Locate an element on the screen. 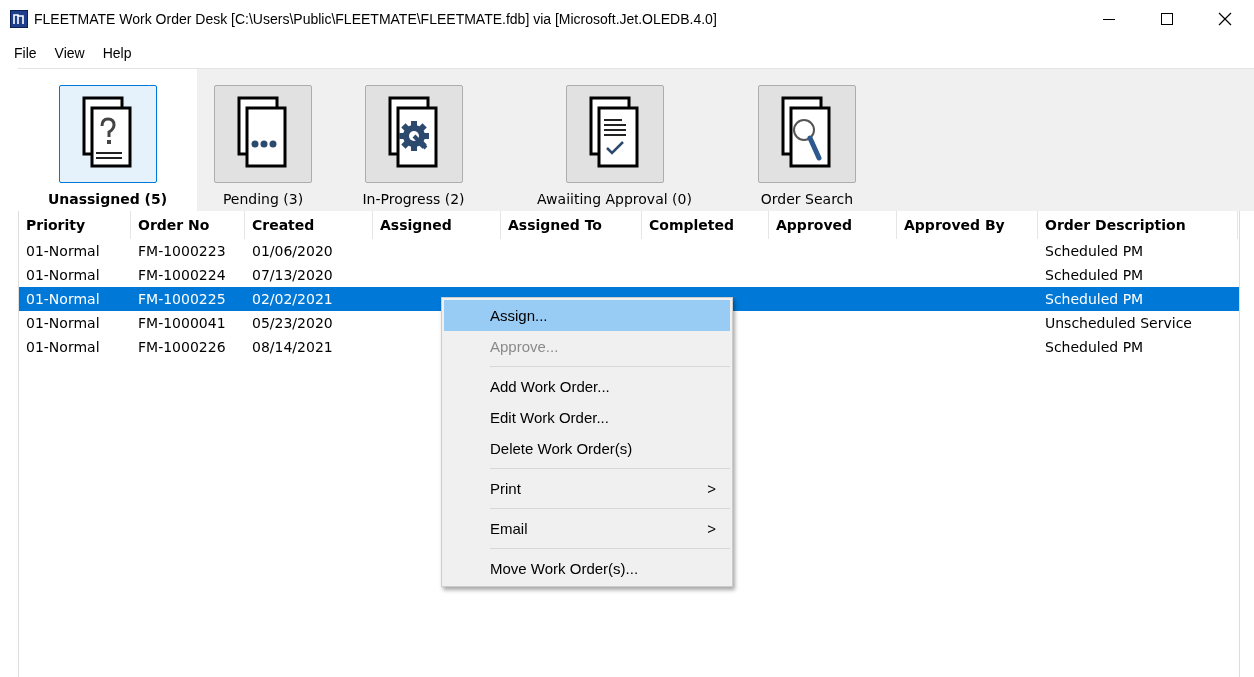 This screenshot has width=1254, height=677. menu-item-label: Print is located at coordinates (505, 488).